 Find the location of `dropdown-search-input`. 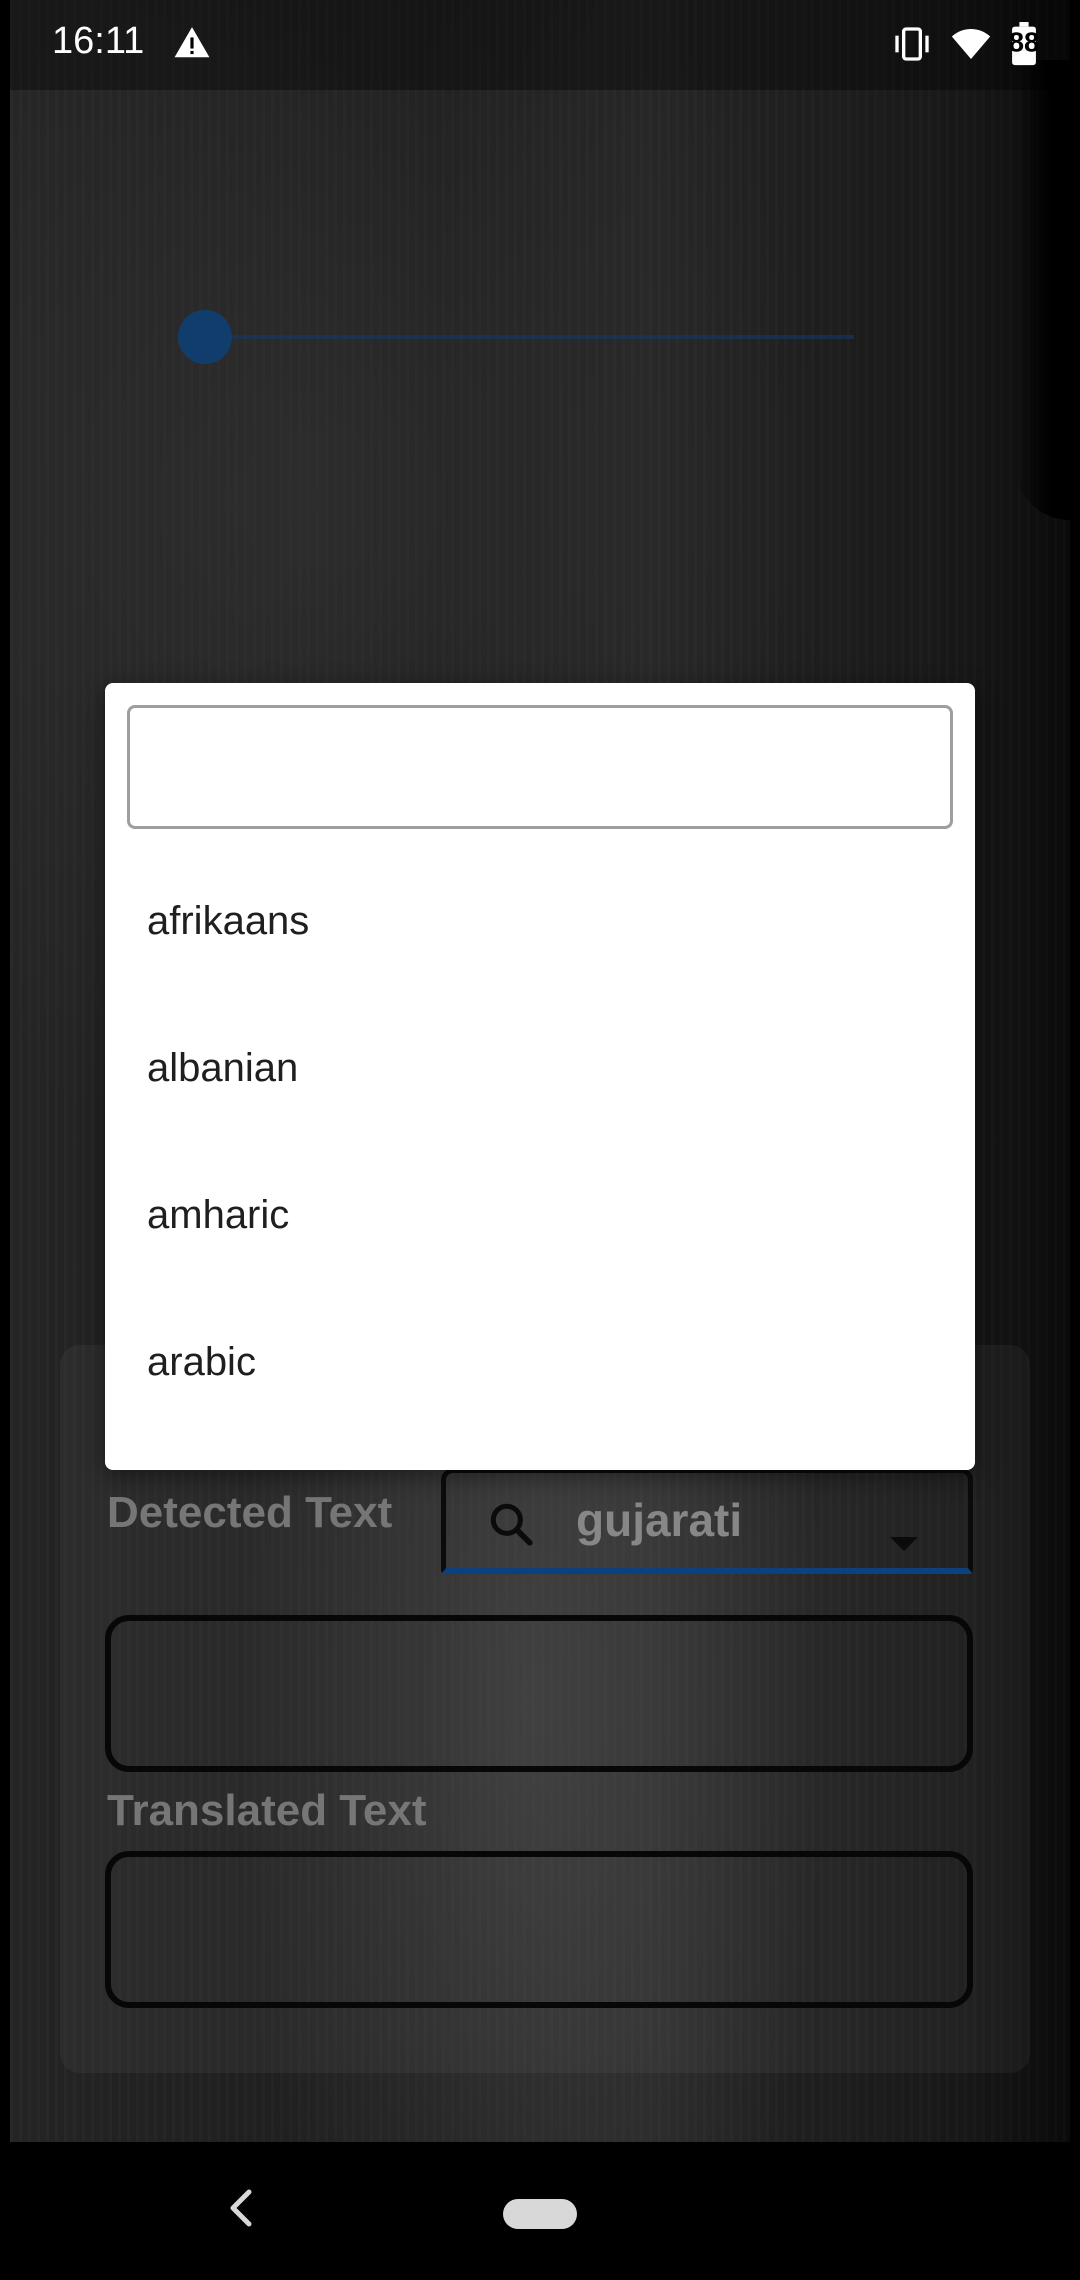

dropdown-search-input is located at coordinates (540, 767).